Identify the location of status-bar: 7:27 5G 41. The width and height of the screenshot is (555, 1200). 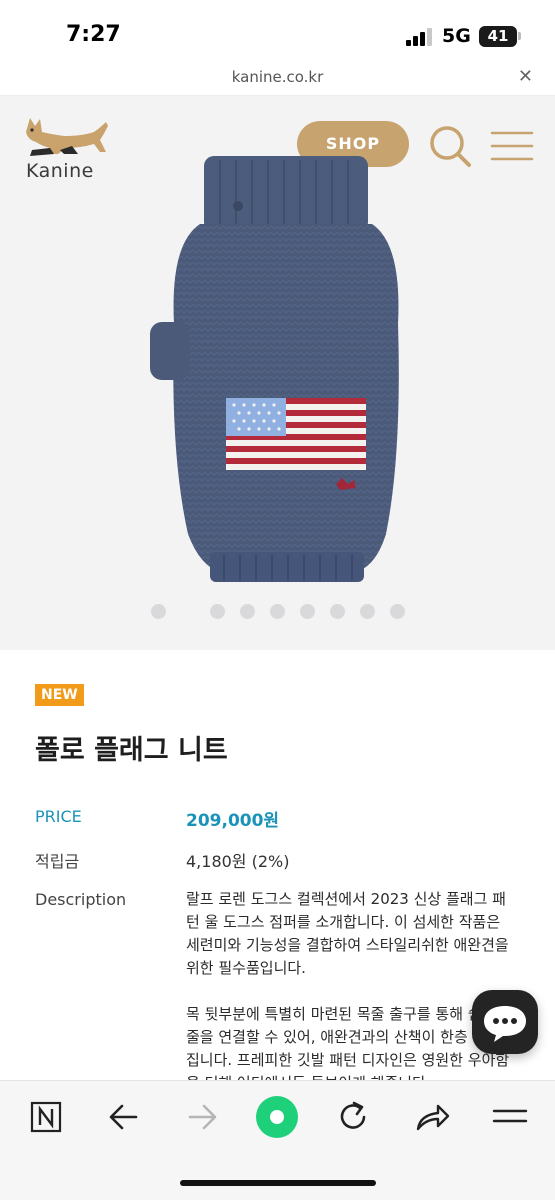
(277, 31).